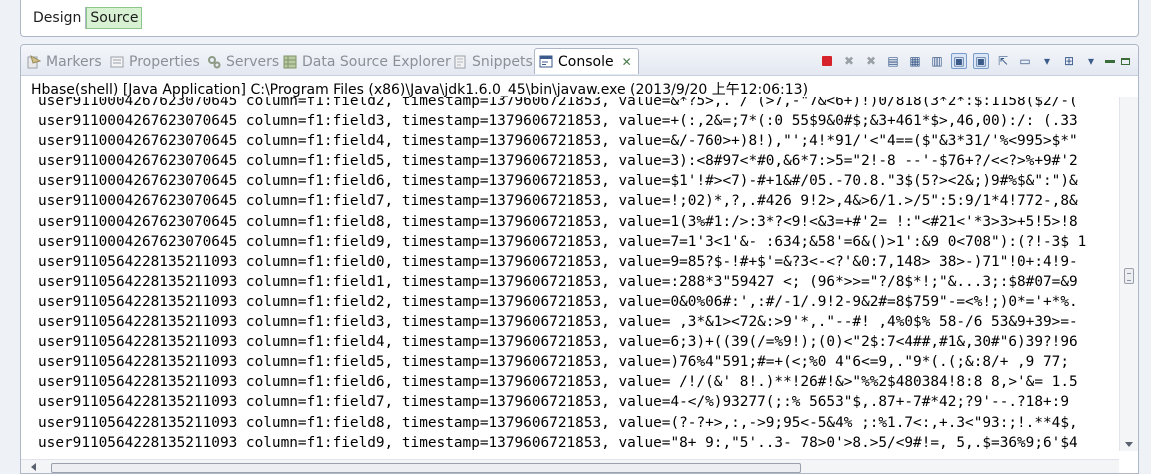  What do you see at coordinates (1025, 61) in the screenshot?
I see `display-console-icon: ▭` at bounding box center [1025, 61].